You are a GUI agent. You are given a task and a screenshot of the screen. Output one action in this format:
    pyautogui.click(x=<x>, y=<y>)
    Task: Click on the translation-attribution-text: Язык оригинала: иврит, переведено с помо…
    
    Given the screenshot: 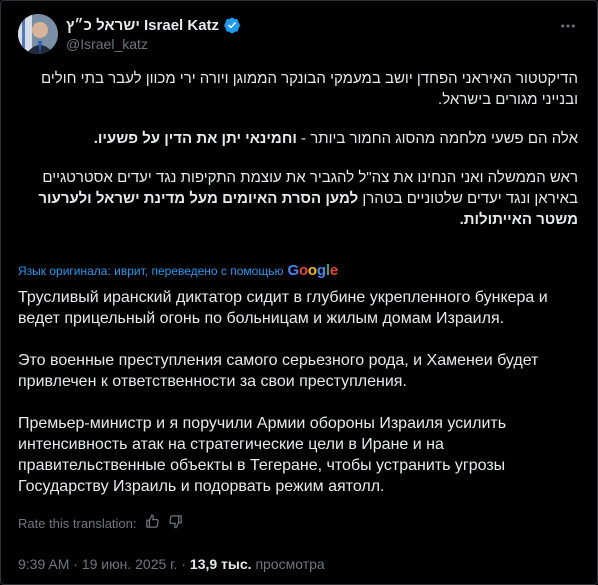 What is the action you would take?
    pyautogui.click(x=151, y=270)
    